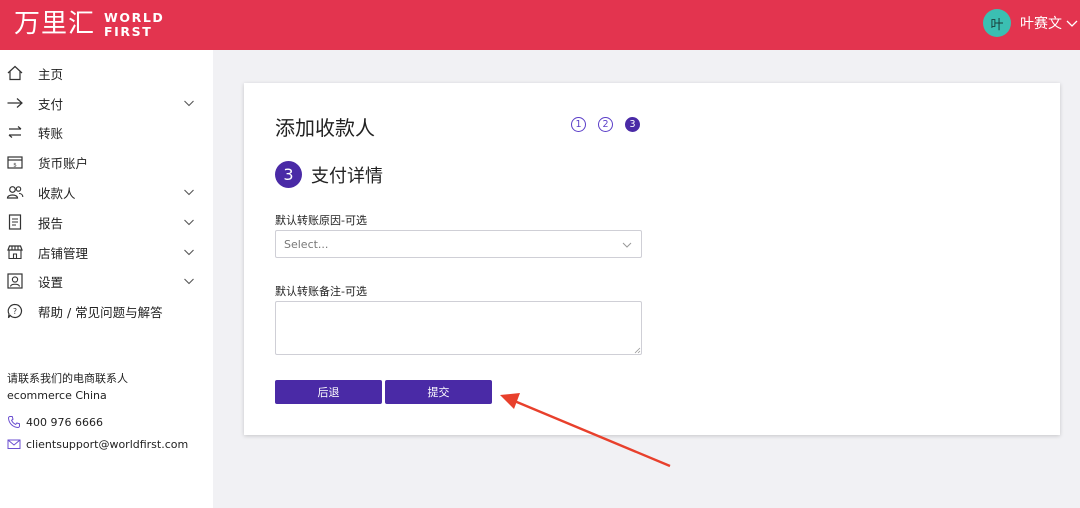 The width and height of the screenshot is (1080, 508). I want to click on sidebar-item-label: 转账, so click(51, 133).